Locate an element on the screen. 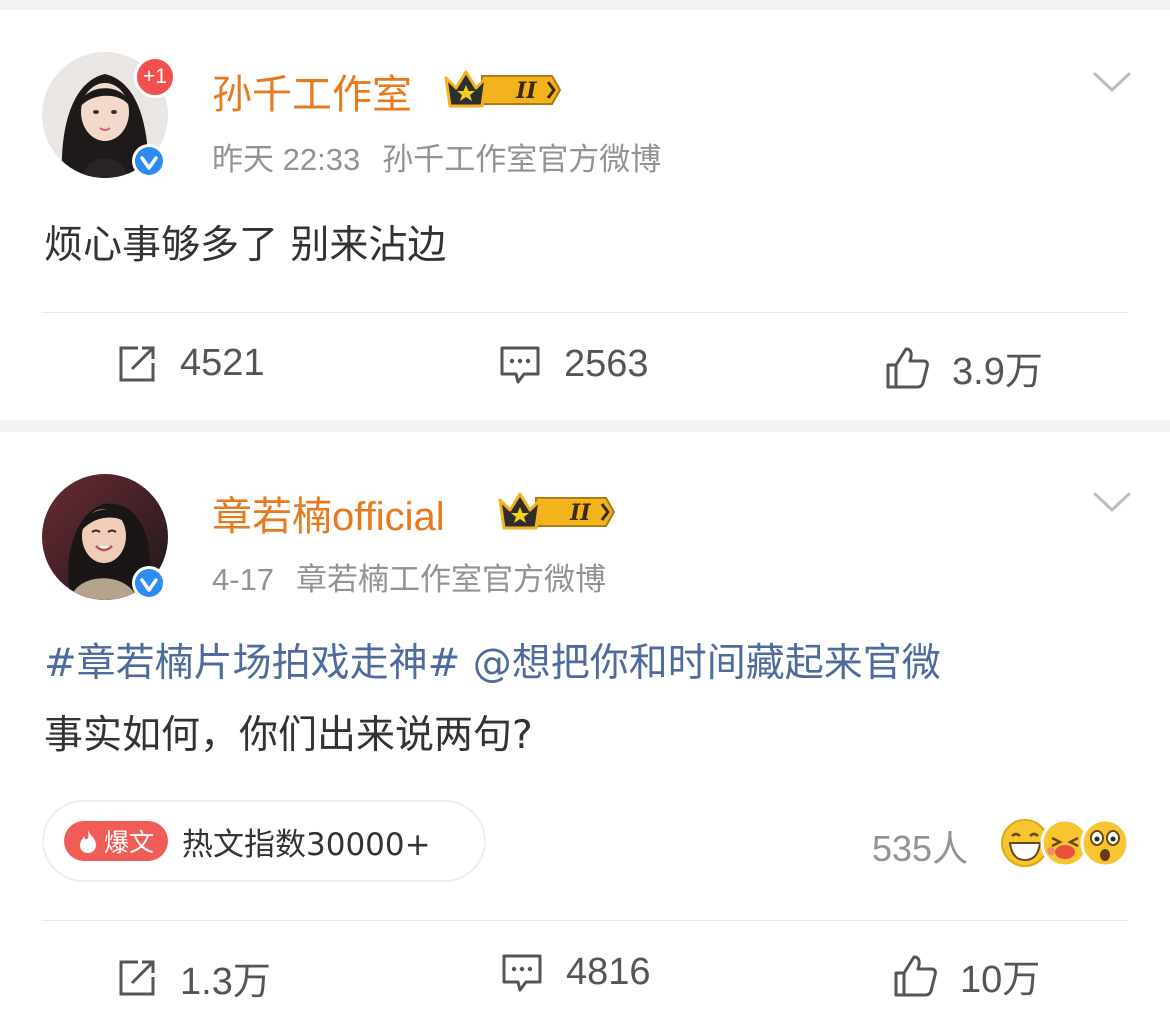 This screenshot has width=1170, height=1024. comment-count: 2563 is located at coordinates (606, 363).